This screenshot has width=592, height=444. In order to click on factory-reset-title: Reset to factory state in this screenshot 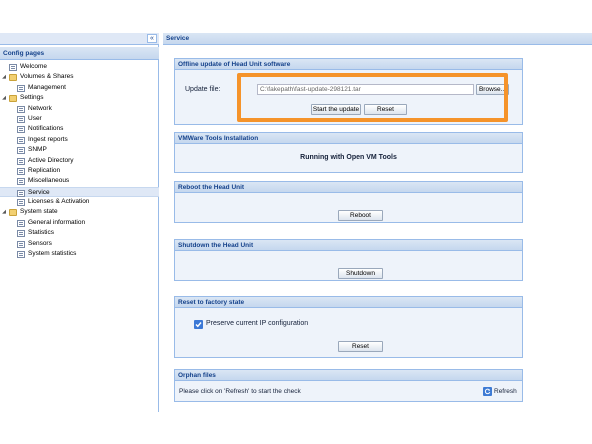, I will do `click(348, 302)`.